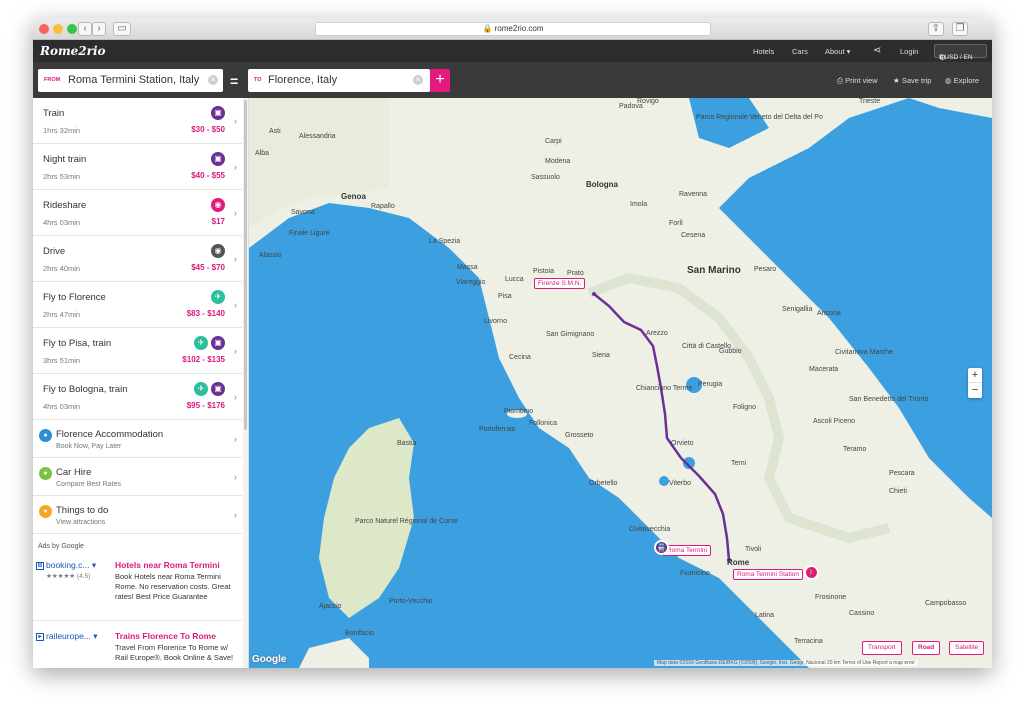 The width and height of the screenshot is (1024, 714). I want to click on ad-title: Trains Florence To Rome, so click(165, 636).